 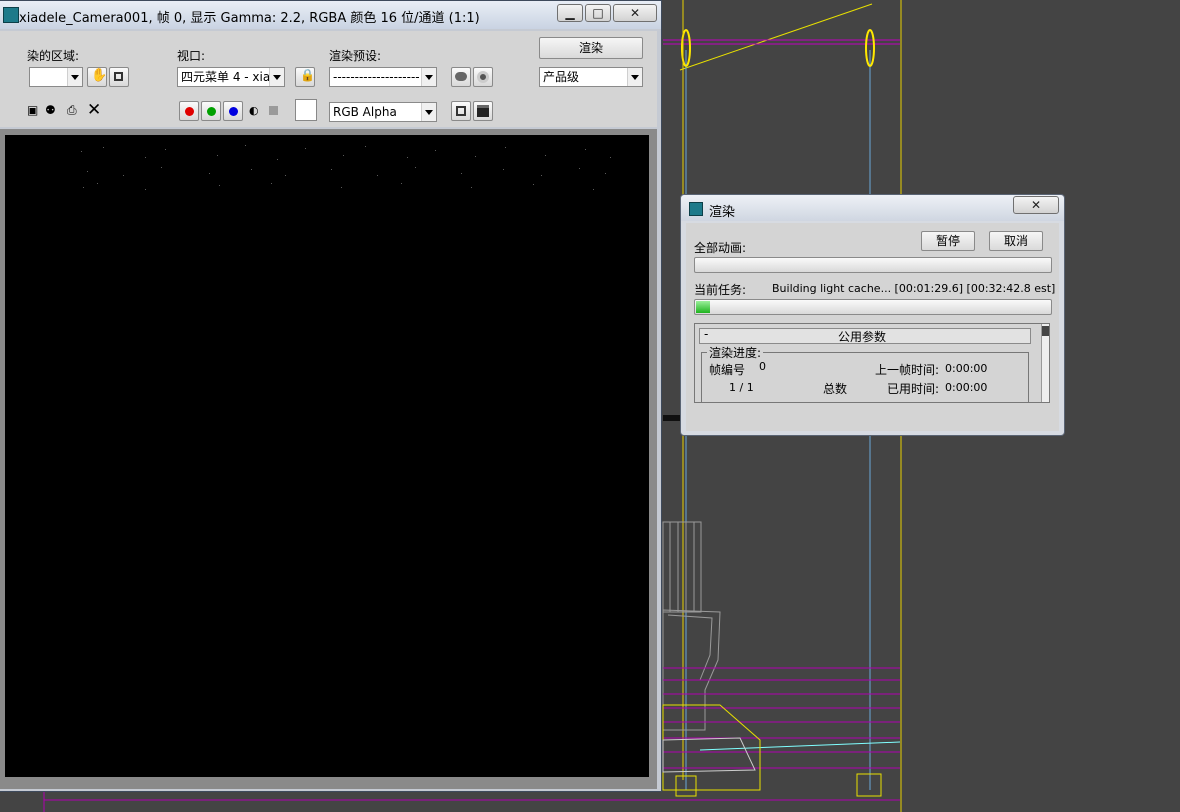 I want to click on last-frame-time-label: 上一帧时间:, so click(x=907, y=370).